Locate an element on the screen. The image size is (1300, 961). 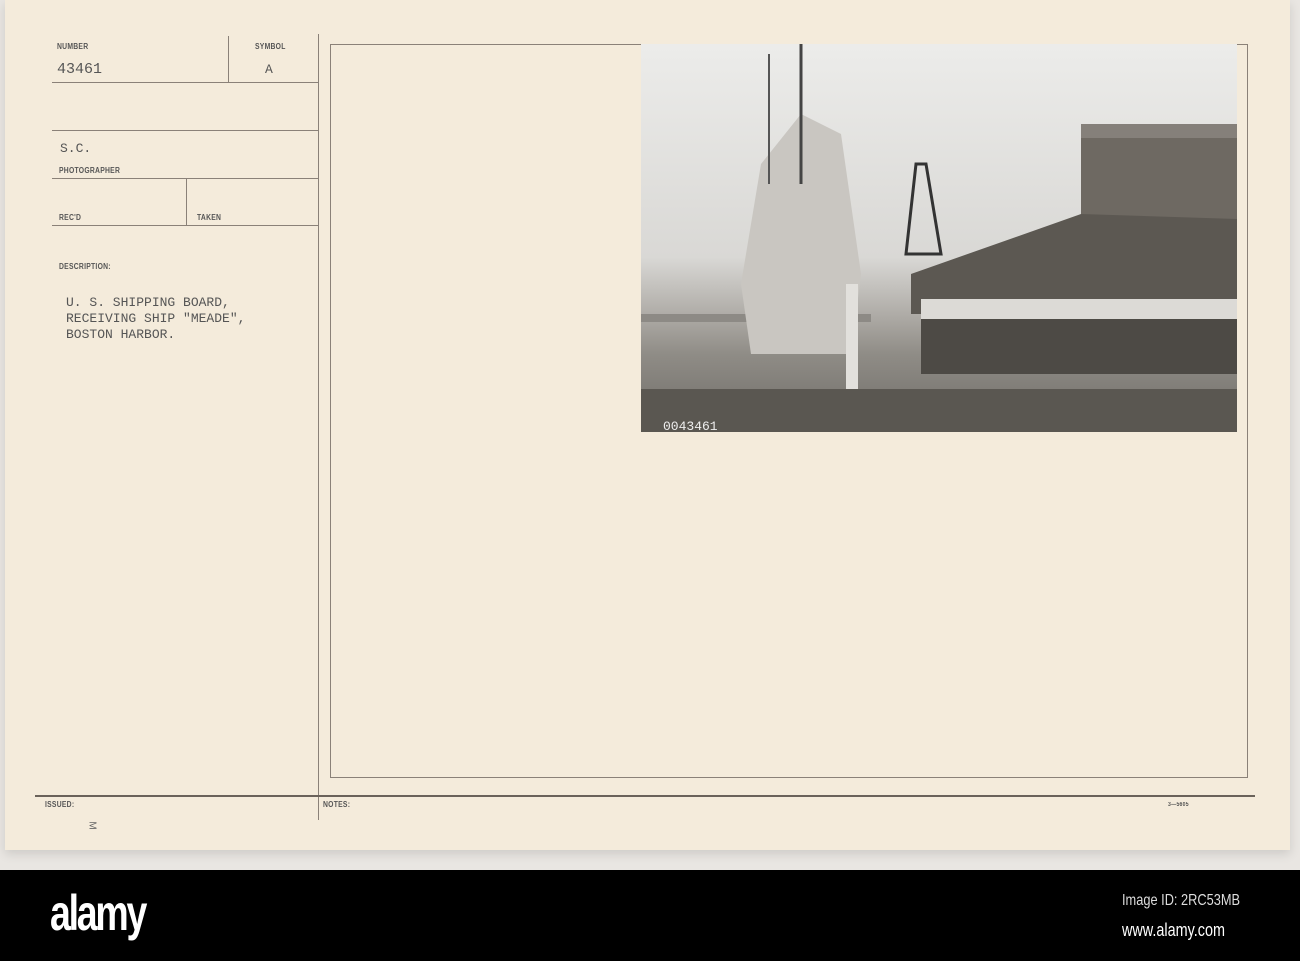
footer-bar: alamy Image ID: 2RC53MB www.alamy.com is located at coordinates (650, 915).